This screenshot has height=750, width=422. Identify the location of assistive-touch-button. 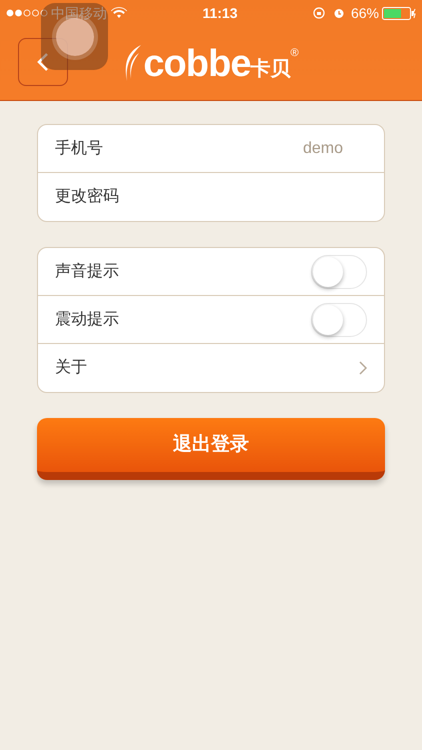
(74, 36).